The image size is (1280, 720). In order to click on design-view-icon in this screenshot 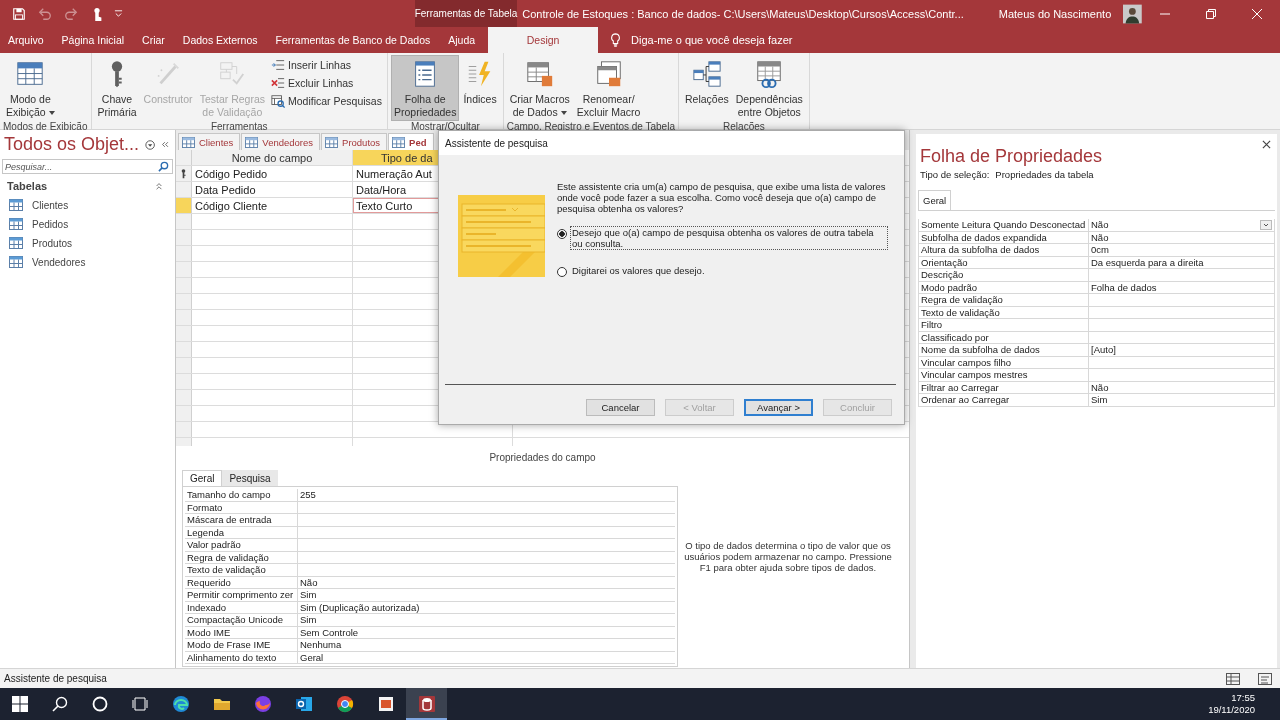, I will do `click(1265, 678)`.